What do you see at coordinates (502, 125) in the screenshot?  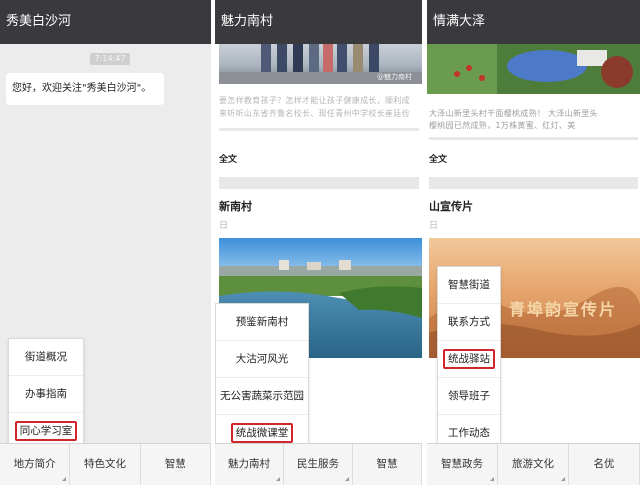 I see `article-summary-line: 樱桃园已然成熟，1万株黄蜜、红灯、美` at bounding box center [502, 125].